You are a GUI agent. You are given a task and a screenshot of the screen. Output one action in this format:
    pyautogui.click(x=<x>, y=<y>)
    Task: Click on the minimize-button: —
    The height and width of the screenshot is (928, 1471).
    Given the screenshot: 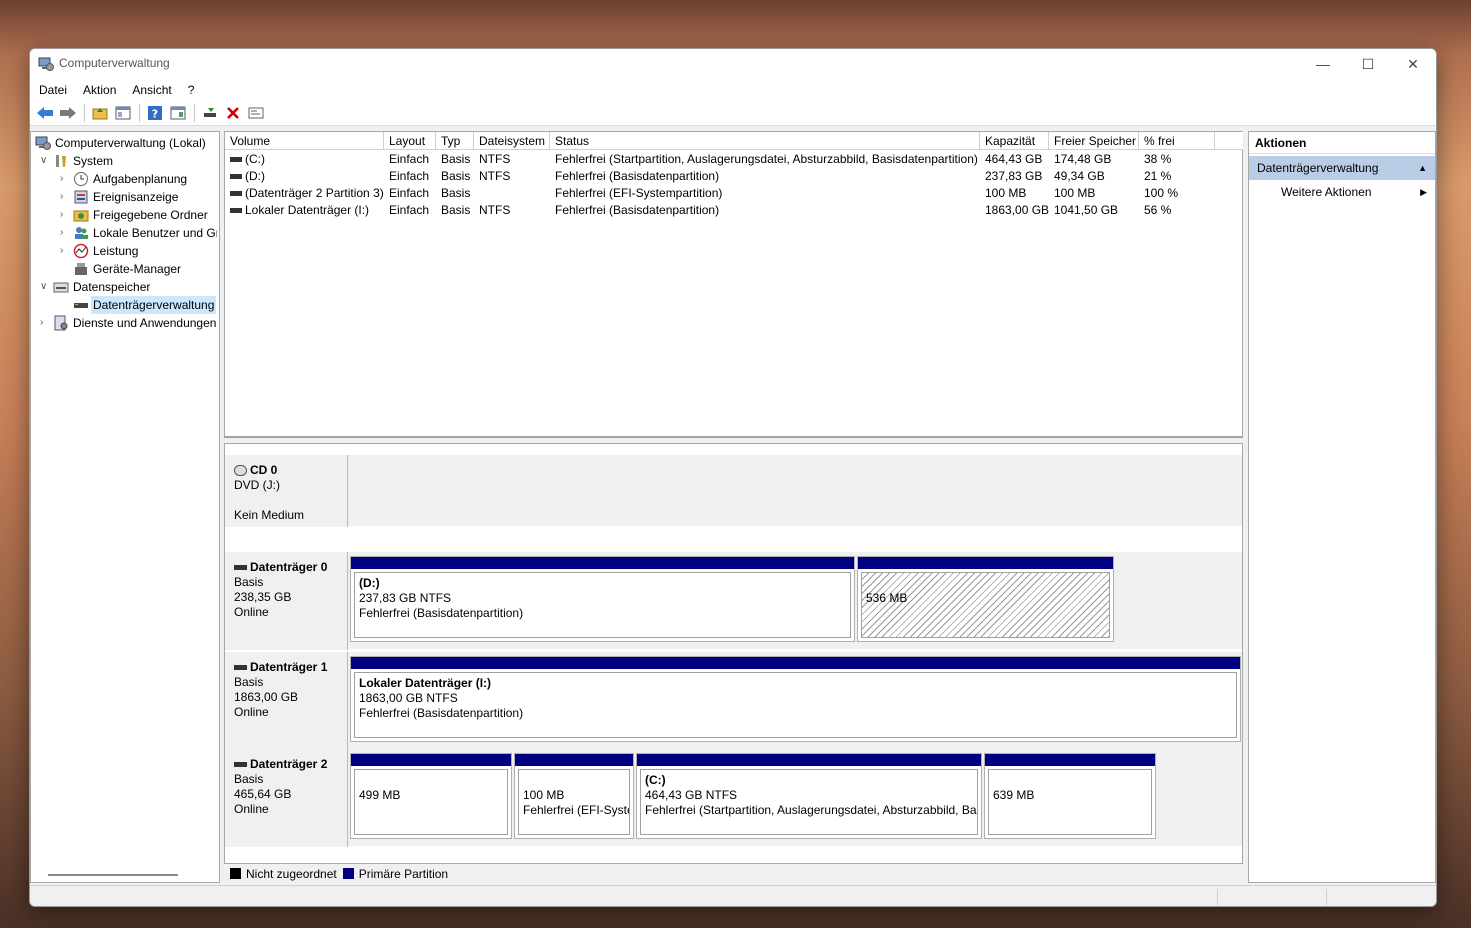 What is the action you would take?
    pyautogui.click(x=1323, y=64)
    